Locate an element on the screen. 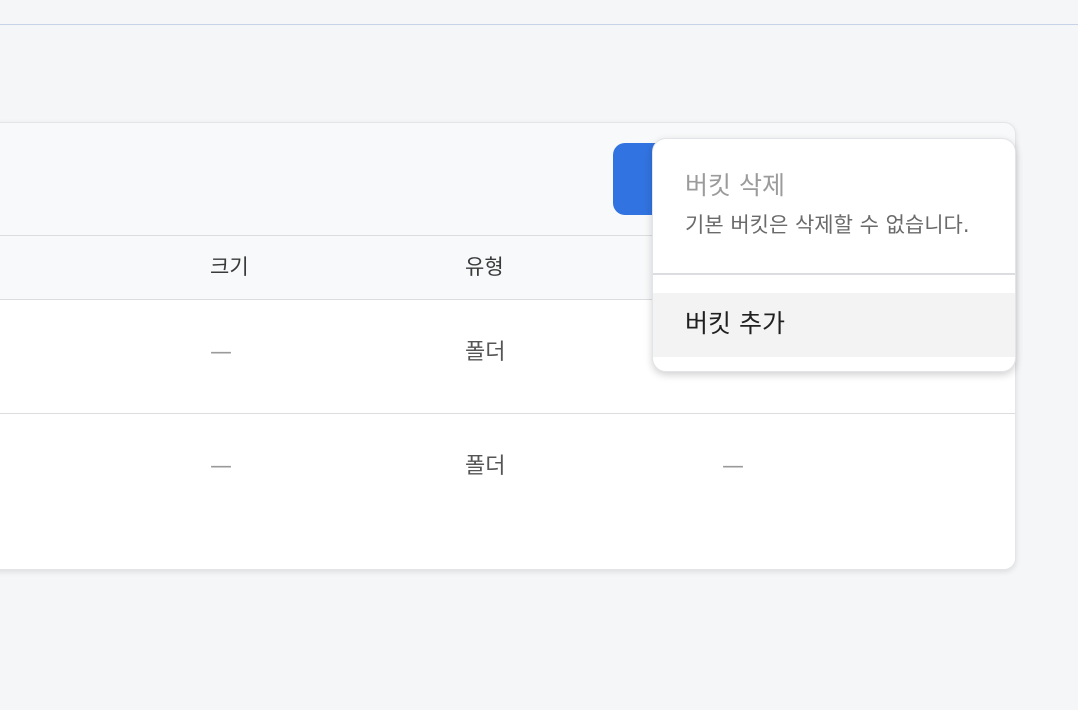  menu-item-add-bucket: 버킷 추가 is located at coordinates (834, 325).